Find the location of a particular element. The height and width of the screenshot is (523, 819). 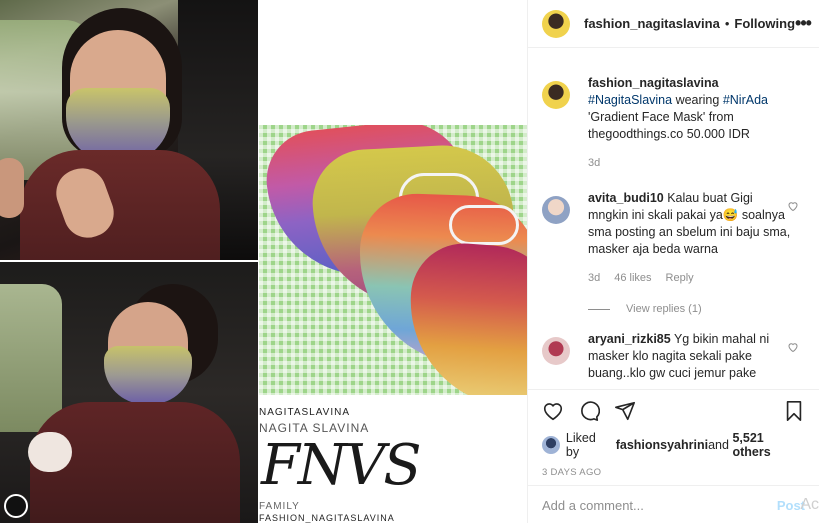

reply-button: Reply is located at coordinates (680, 278).